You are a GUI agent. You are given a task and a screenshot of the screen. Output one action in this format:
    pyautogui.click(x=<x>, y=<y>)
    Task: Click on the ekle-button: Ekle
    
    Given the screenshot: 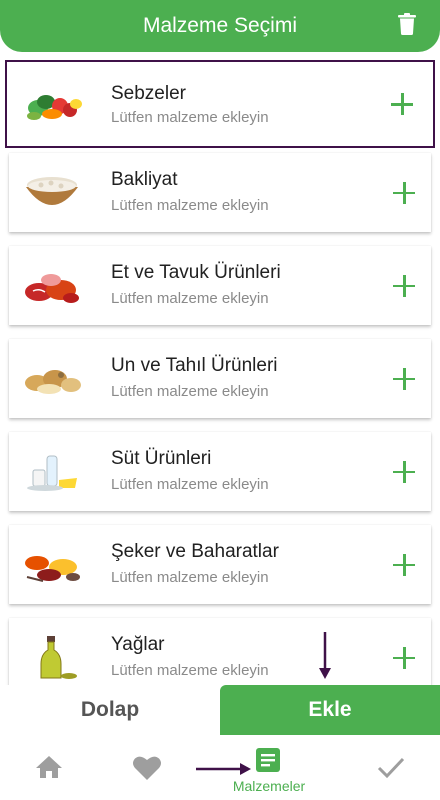 What is the action you would take?
    pyautogui.click(x=330, y=710)
    